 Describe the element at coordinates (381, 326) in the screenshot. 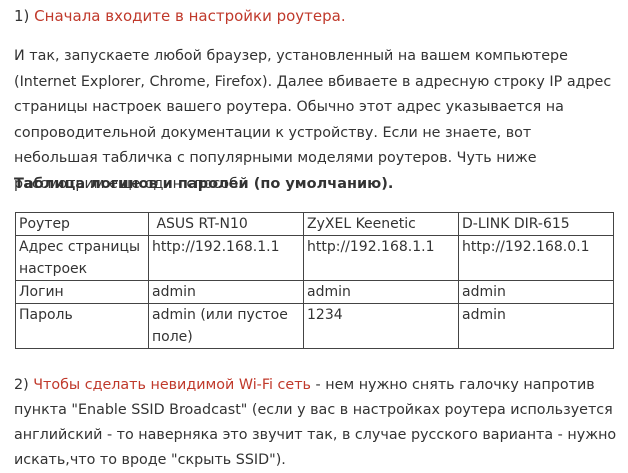

I see `table-cell: 1234` at that location.